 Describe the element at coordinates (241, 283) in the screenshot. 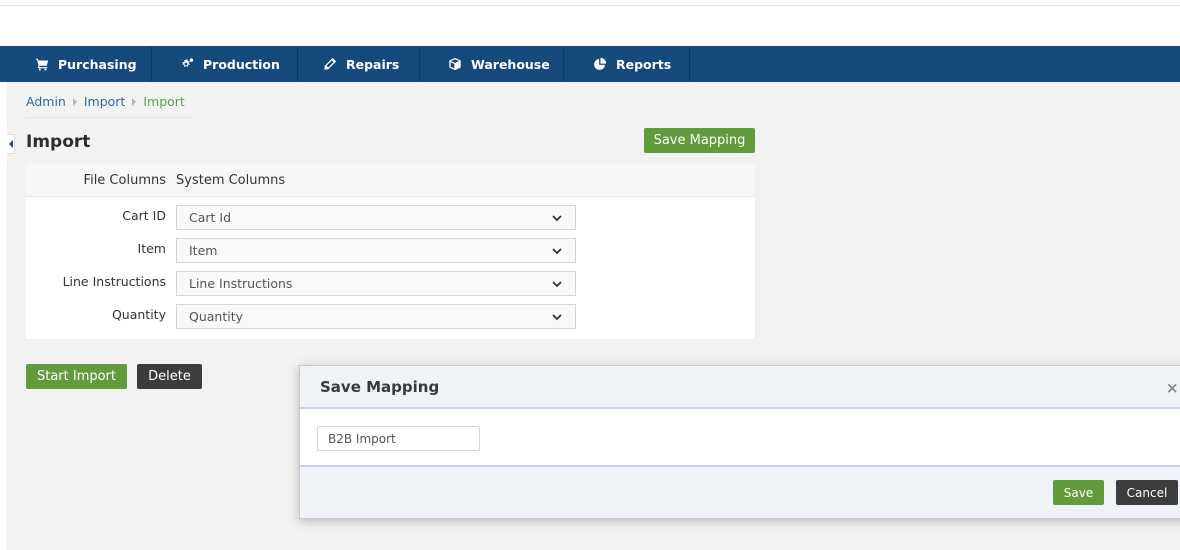

I see `select-value: Line Instructions` at that location.